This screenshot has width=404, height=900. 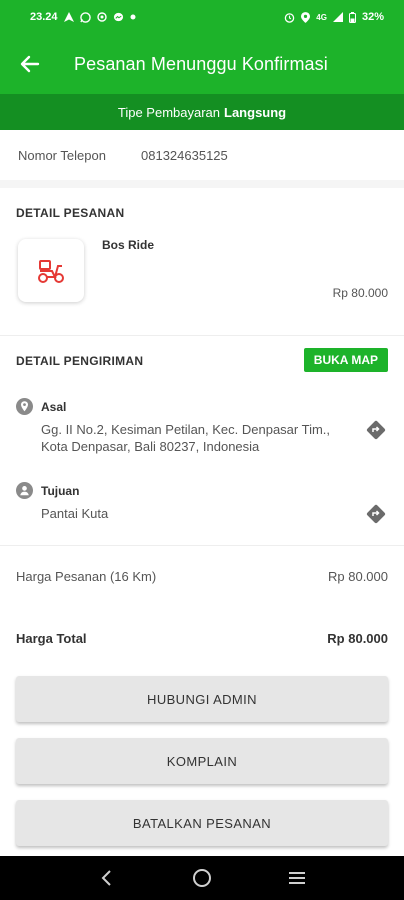 I want to click on payment-type-value: Langsung, so click(x=255, y=112).